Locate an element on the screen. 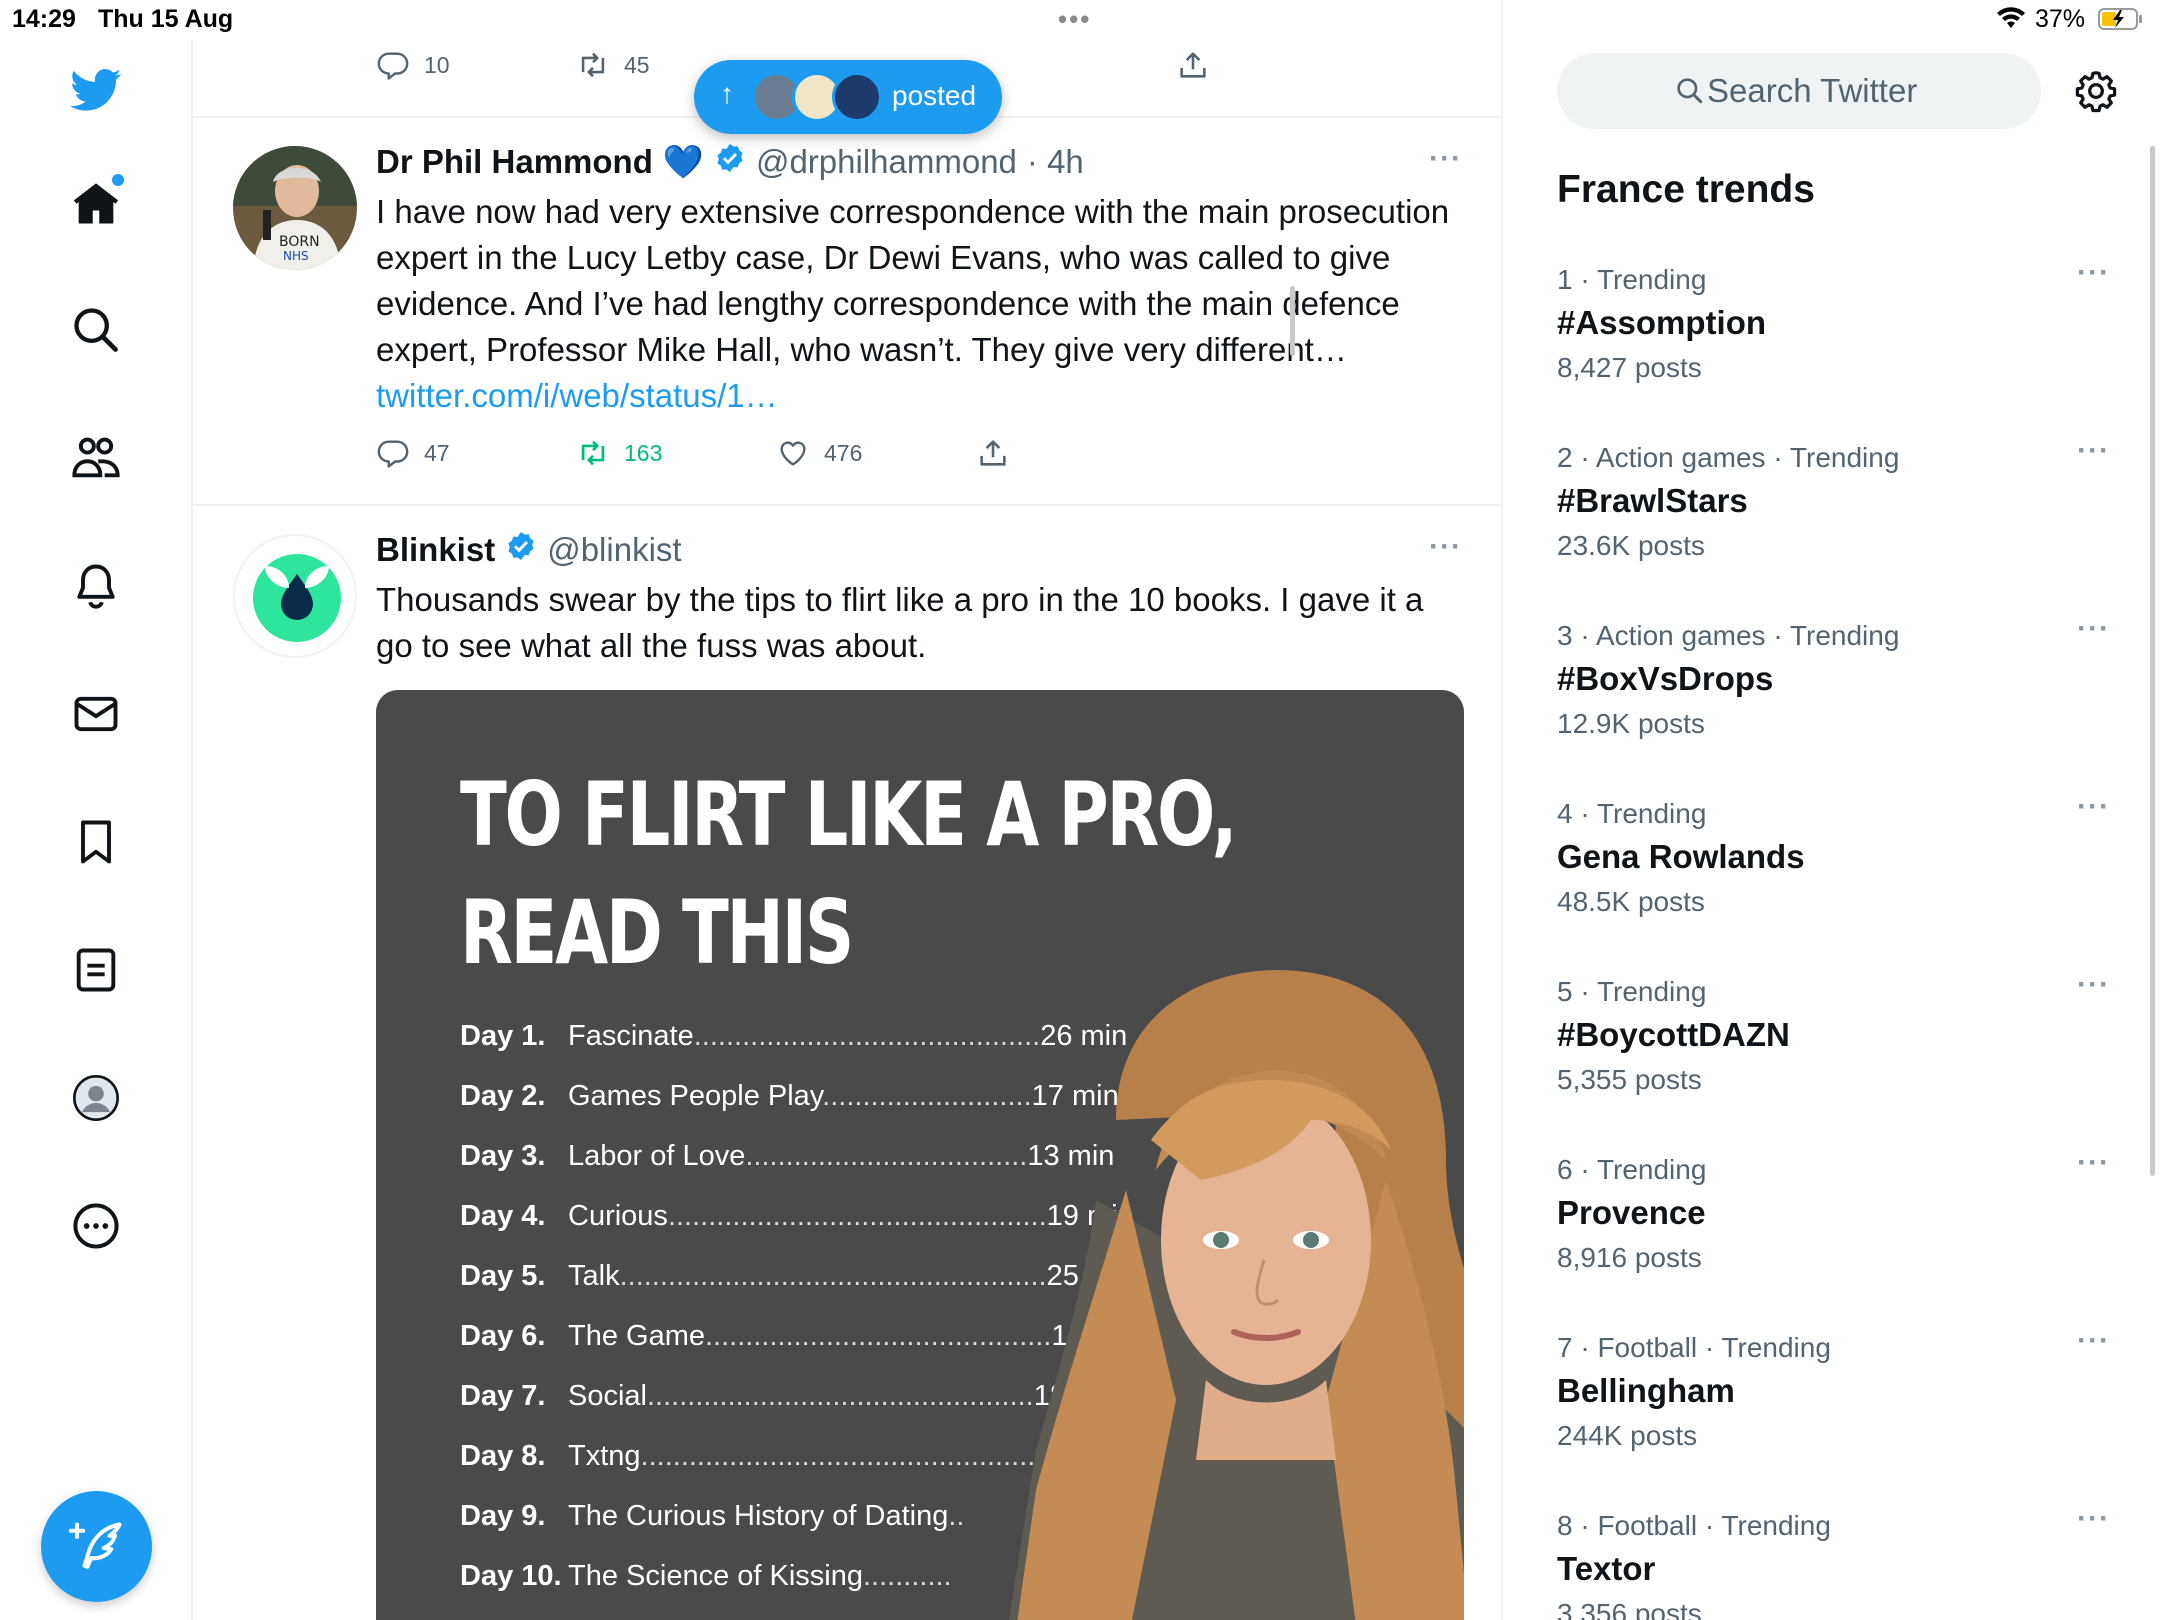 This screenshot has width=2160, height=1620. trend-name: #BoxVsDrops is located at coordinates (1665, 678).